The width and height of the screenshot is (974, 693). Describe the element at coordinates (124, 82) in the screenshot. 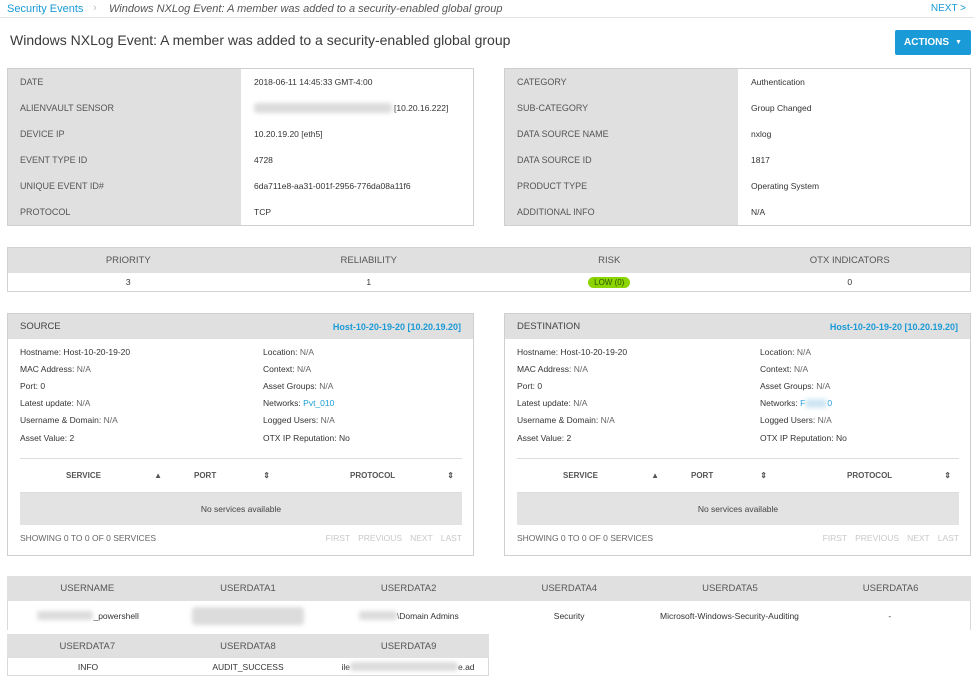

I see `detail-label: DATE` at that location.